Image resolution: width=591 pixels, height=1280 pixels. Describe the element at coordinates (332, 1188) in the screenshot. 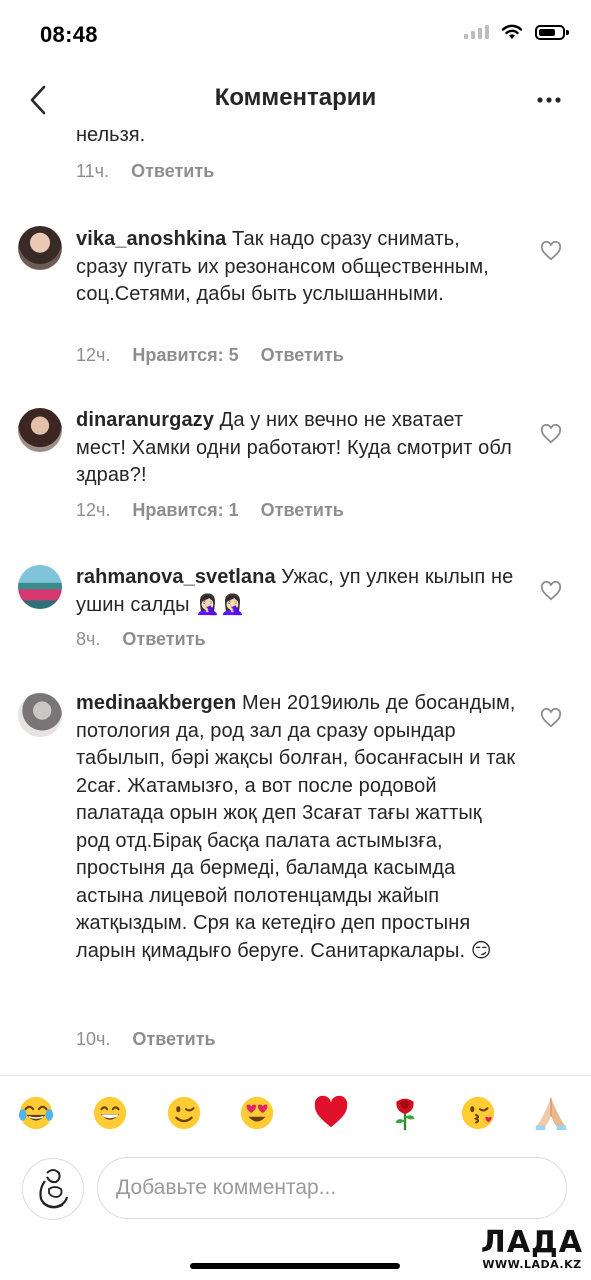

I see `comment-input` at that location.